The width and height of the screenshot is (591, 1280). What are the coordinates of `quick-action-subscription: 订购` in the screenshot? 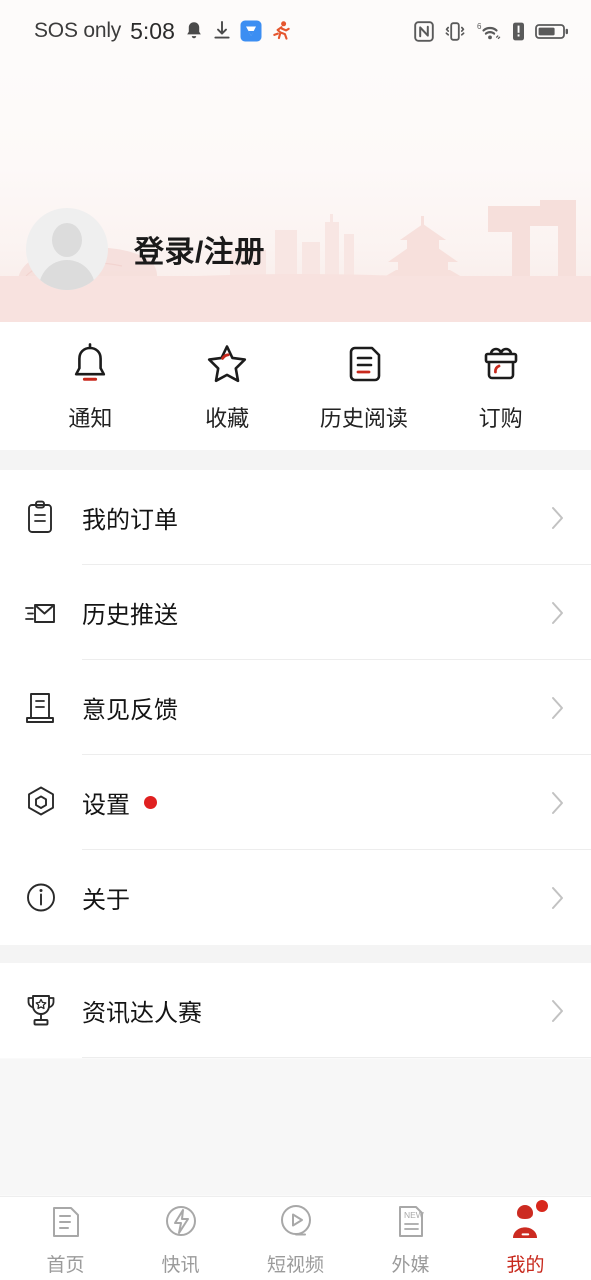 It's located at (501, 386).